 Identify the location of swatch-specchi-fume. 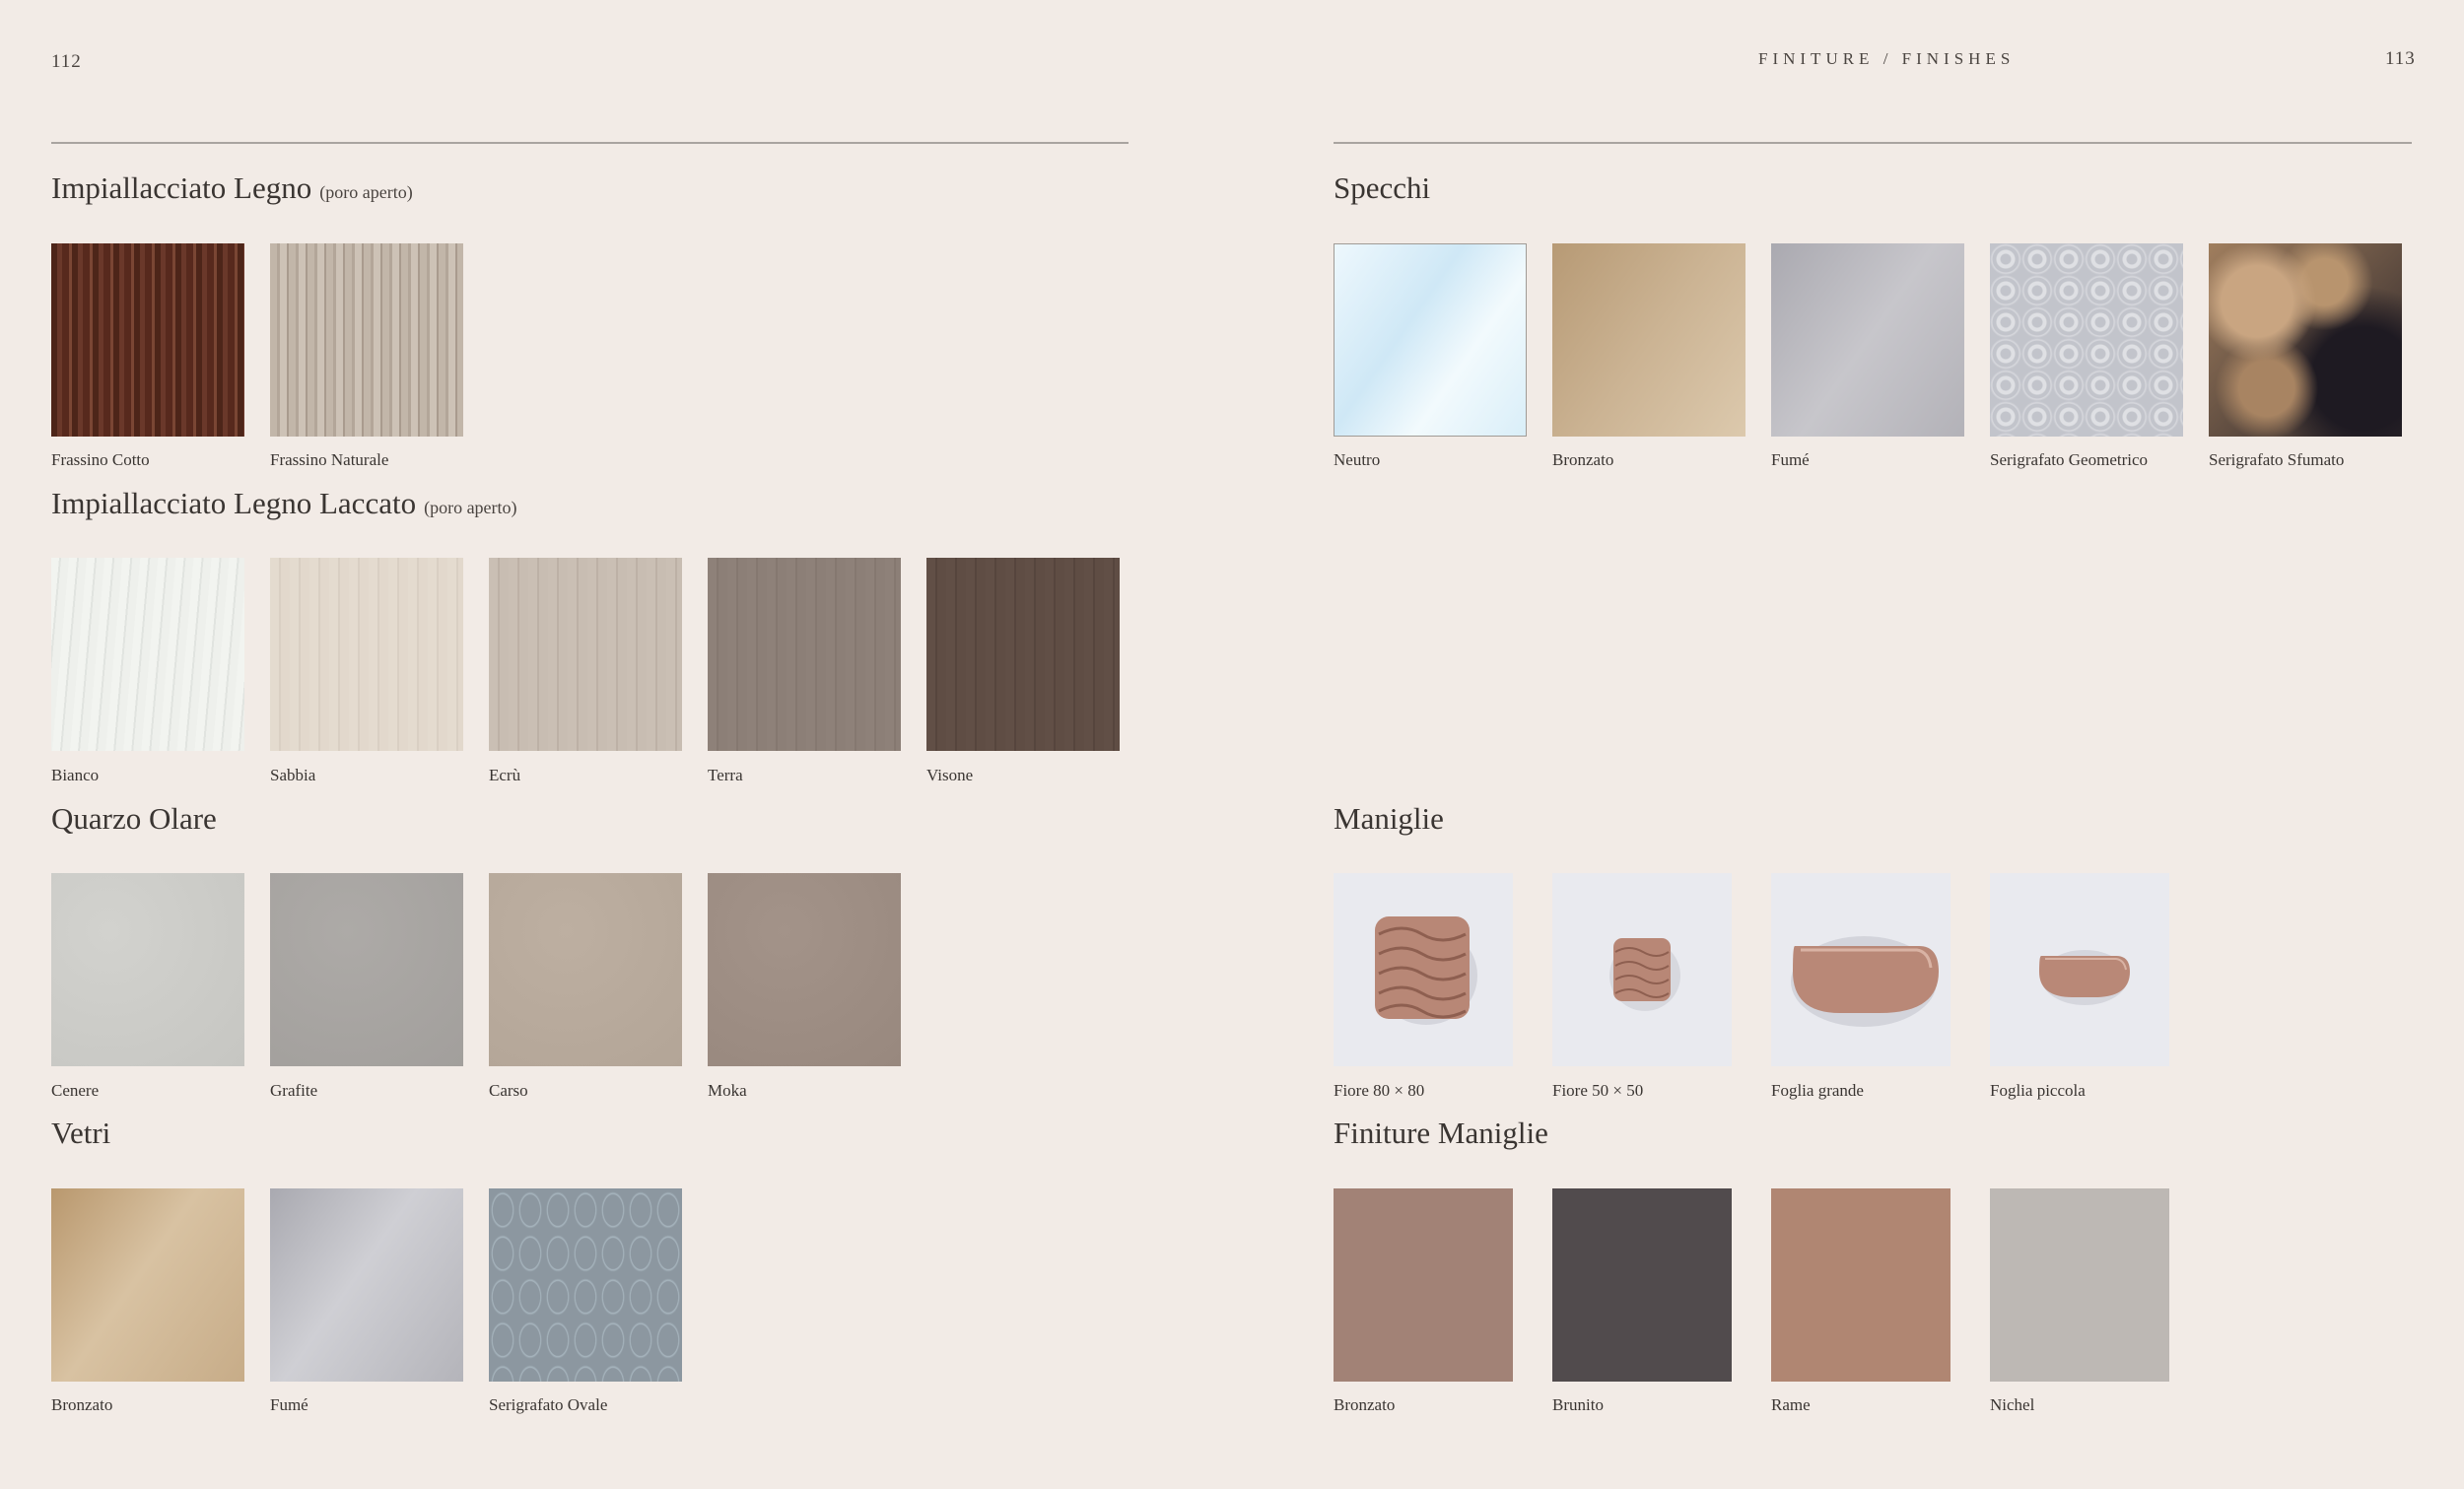
(1867, 340).